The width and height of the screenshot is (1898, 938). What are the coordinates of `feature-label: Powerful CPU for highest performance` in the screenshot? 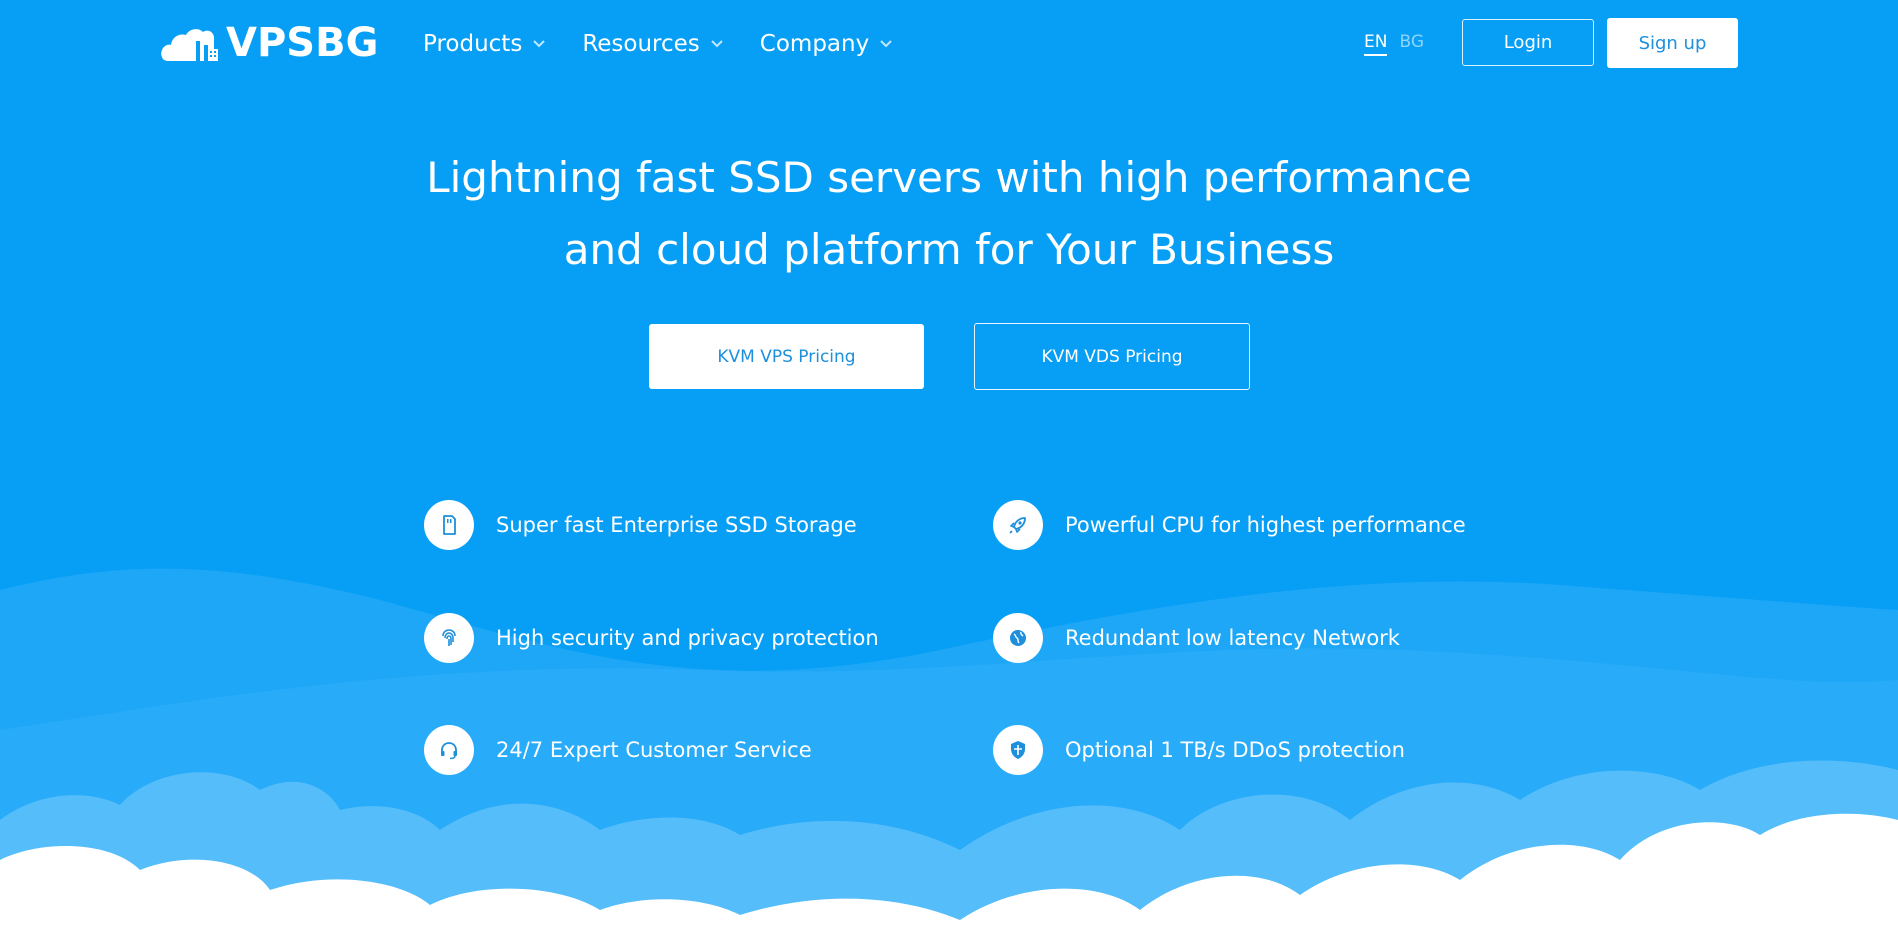 It's located at (1265, 525).